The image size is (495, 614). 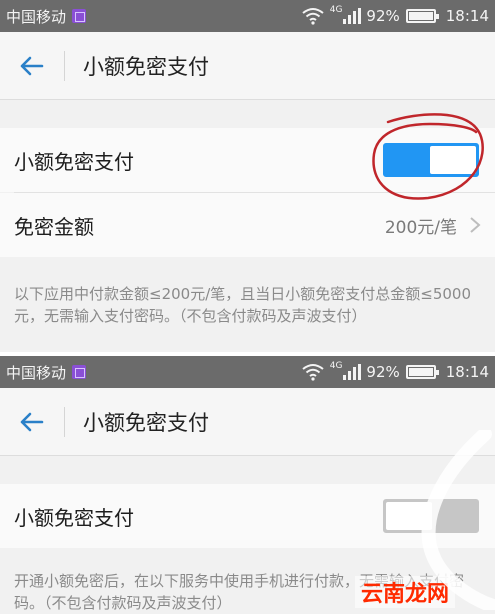 What do you see at coordinates (404, 592) in the screenshot?
I see `site-watermark: 云南龙网` at bounding box center [404, 592].